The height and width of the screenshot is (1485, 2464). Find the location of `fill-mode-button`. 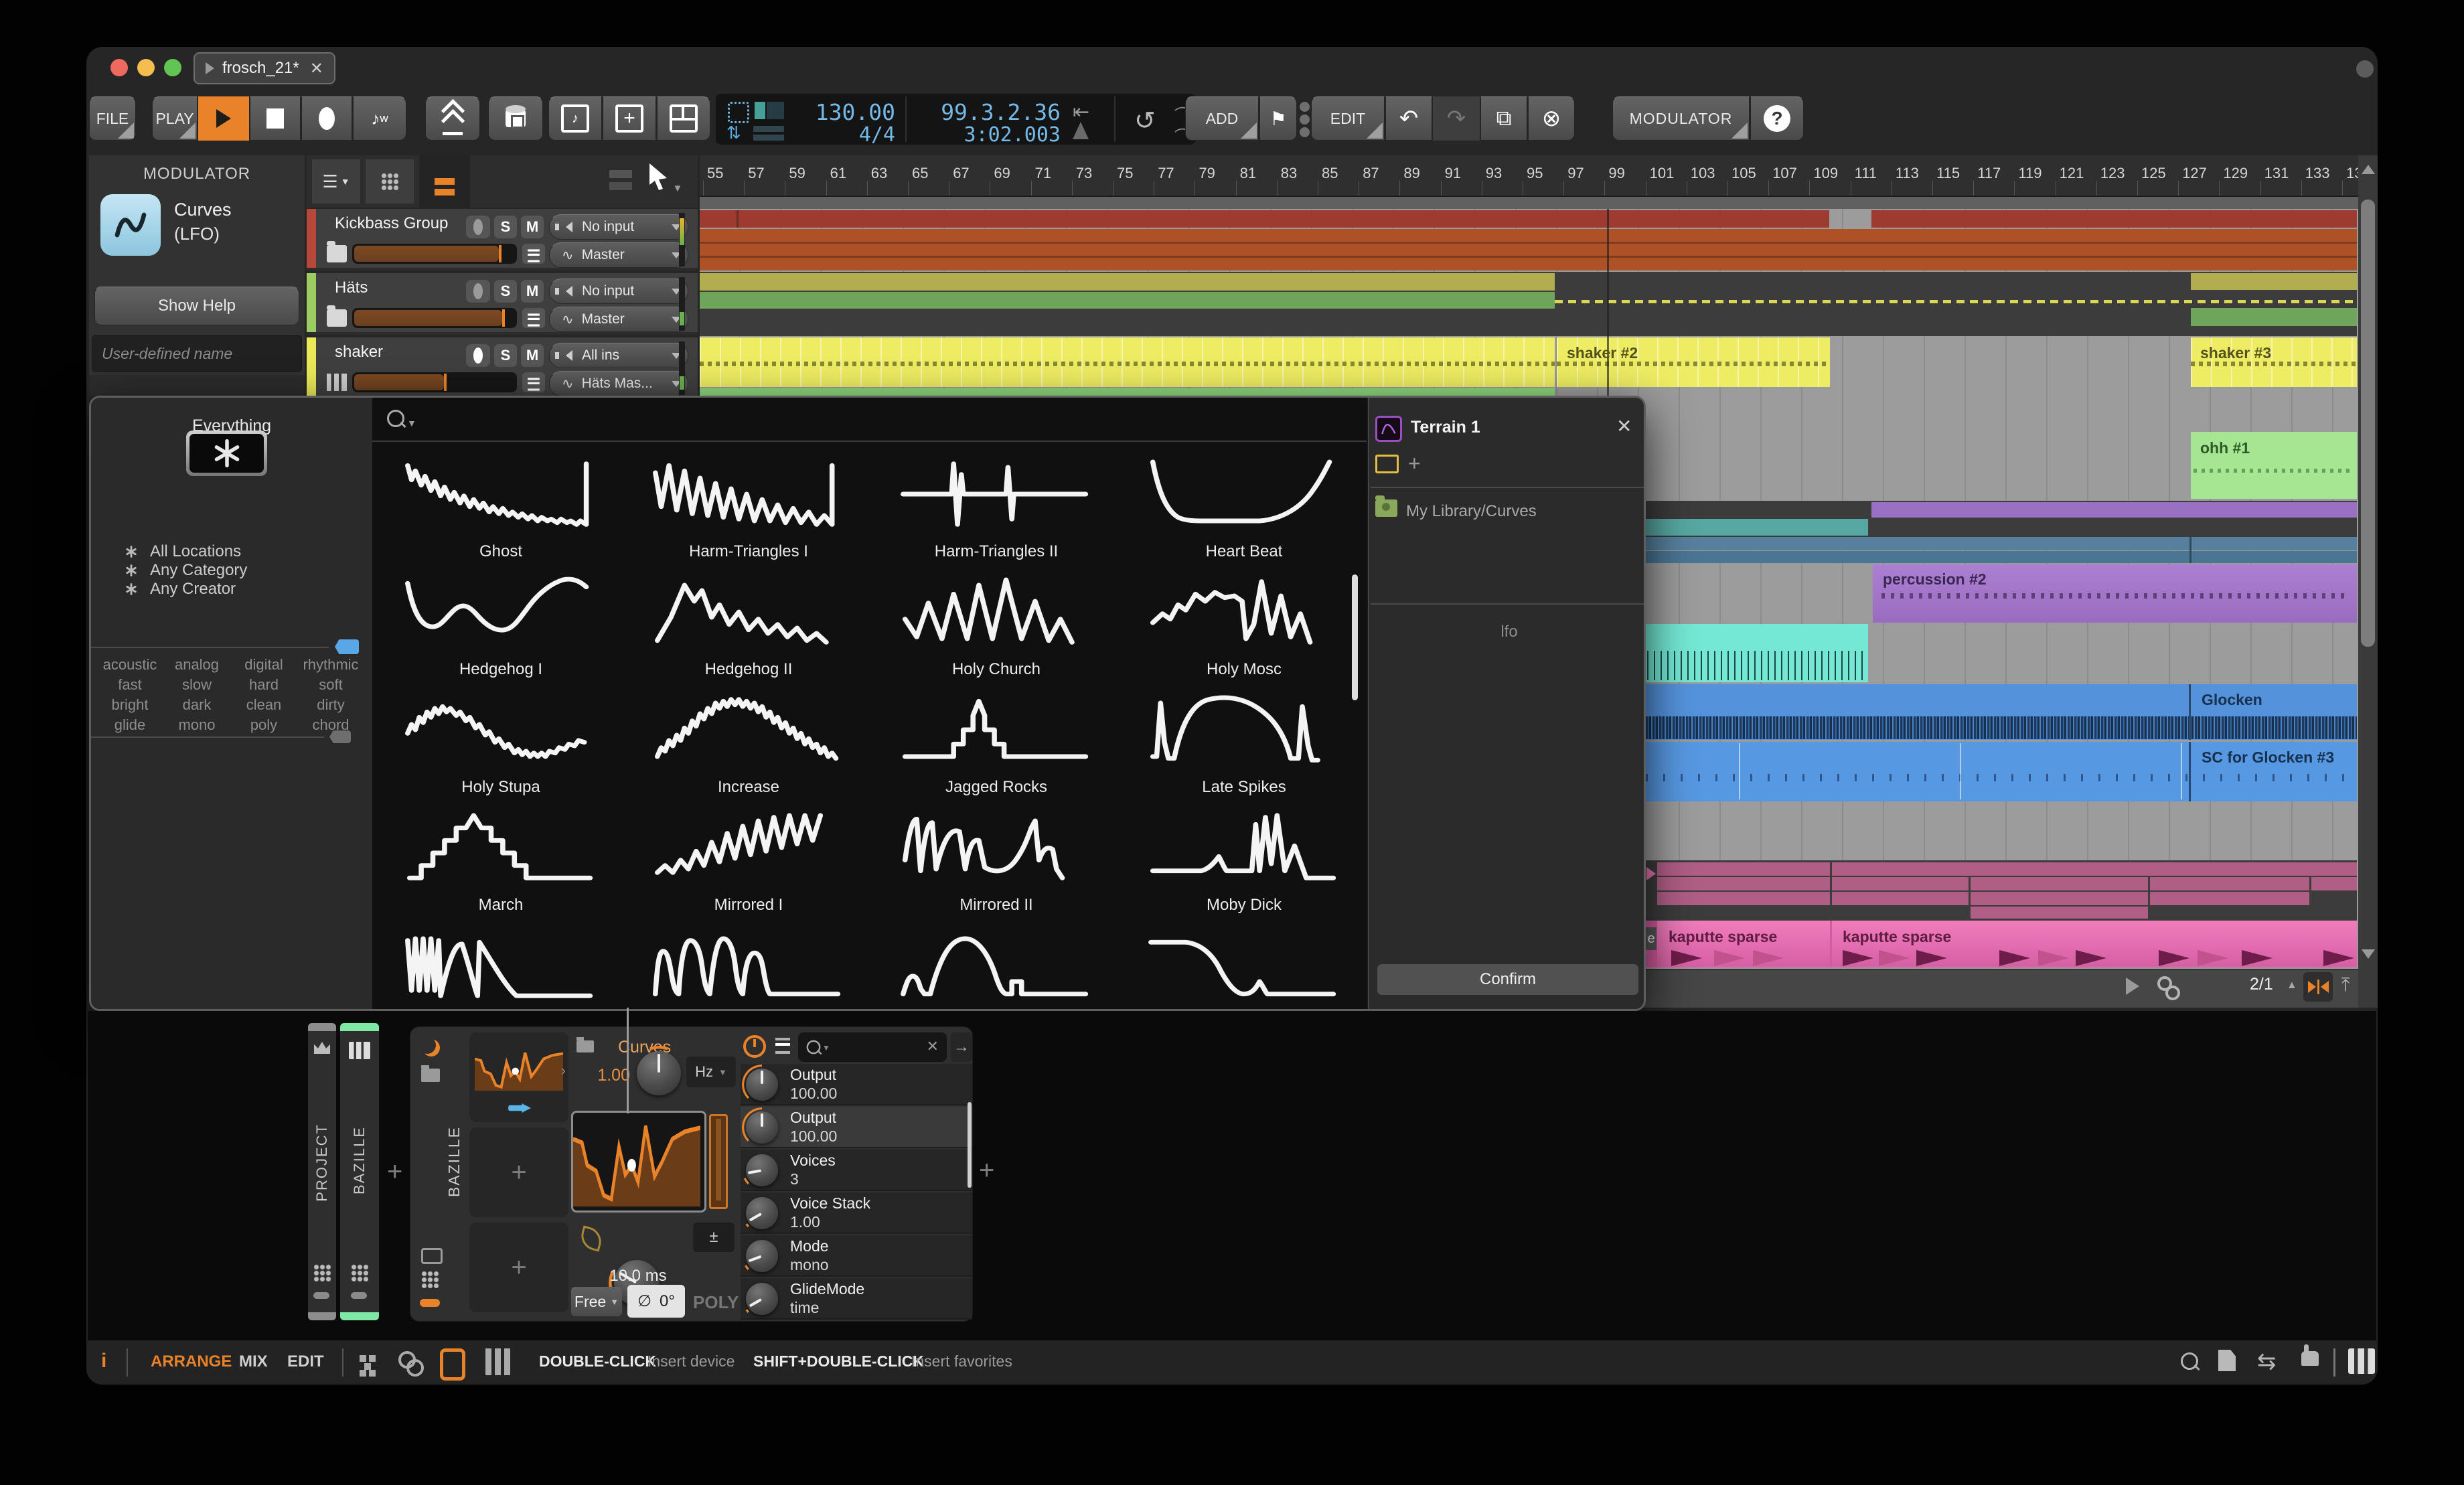

fill-mode-button is located at coordinates (515, 118).